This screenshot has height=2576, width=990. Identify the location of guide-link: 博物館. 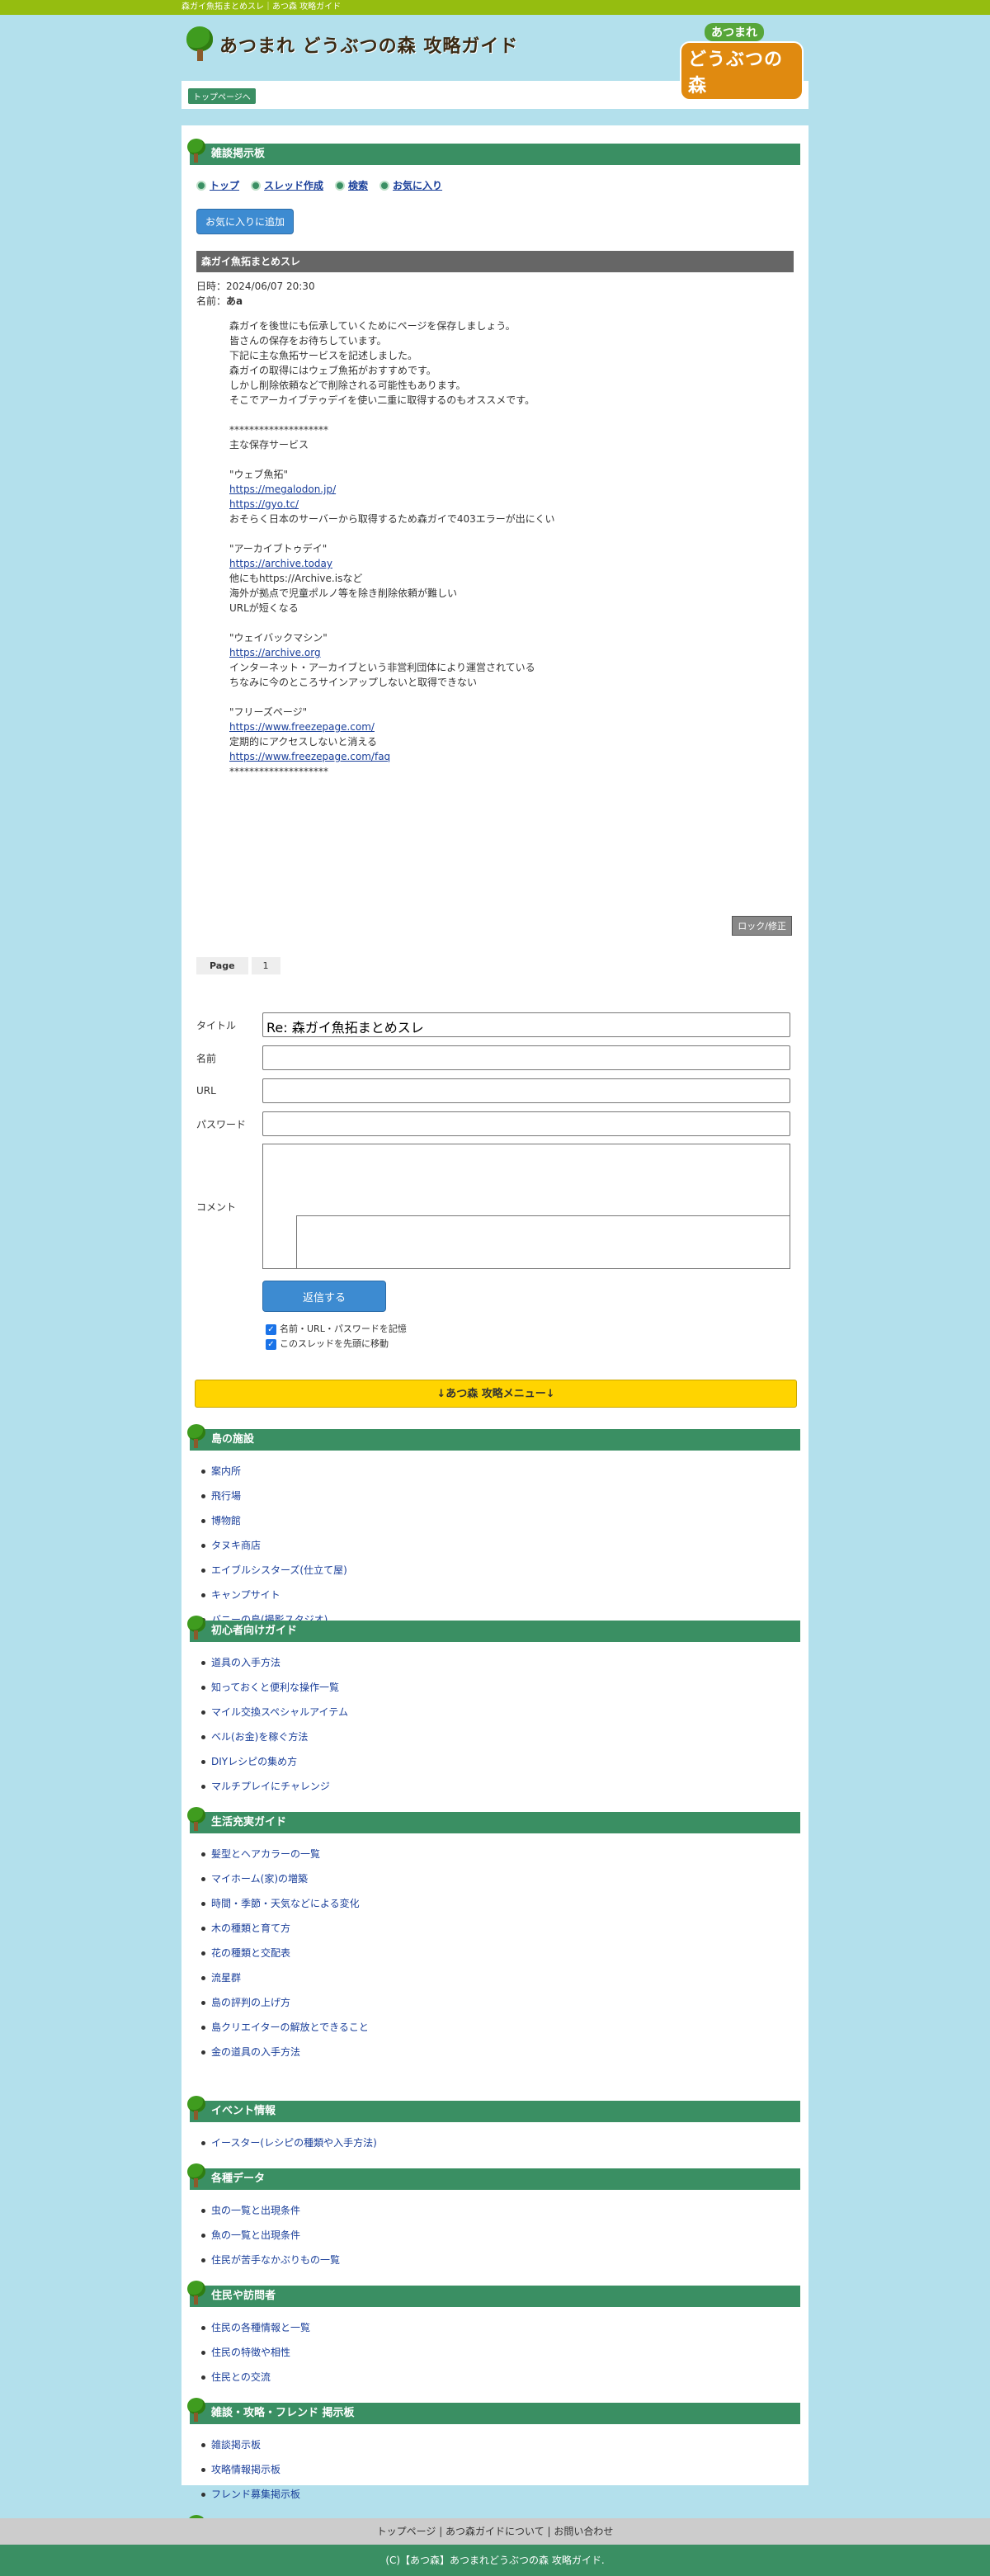
(500, 1520).